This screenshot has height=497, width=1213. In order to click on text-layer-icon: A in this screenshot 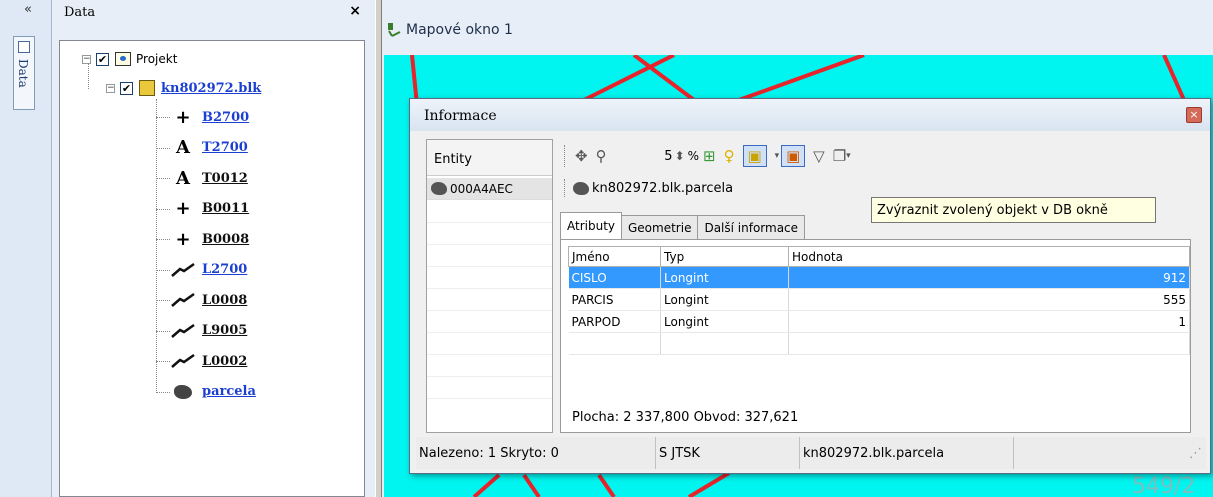, I will do `click(183, 147)`.